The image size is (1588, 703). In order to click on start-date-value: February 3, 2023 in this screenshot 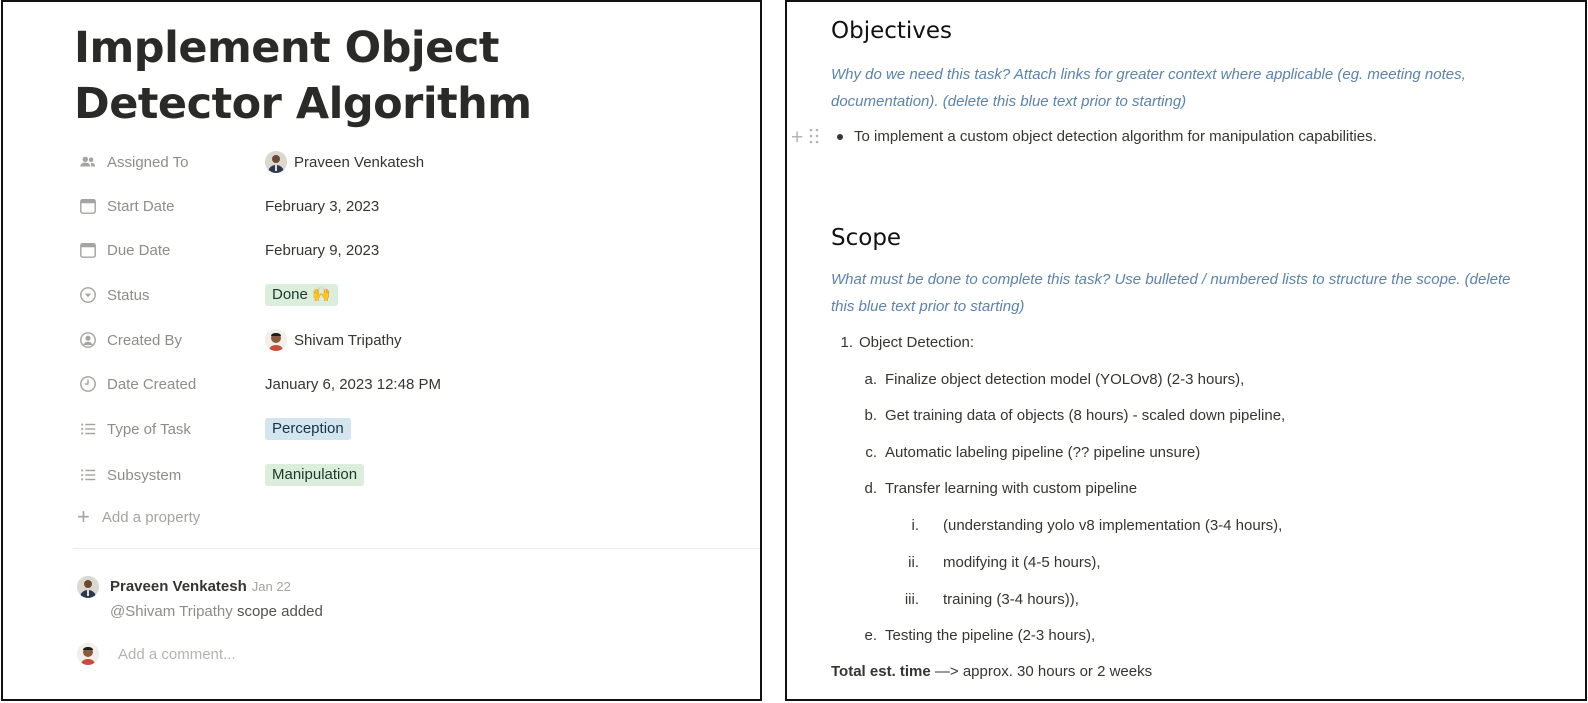, I will do `click(322, 206)`.